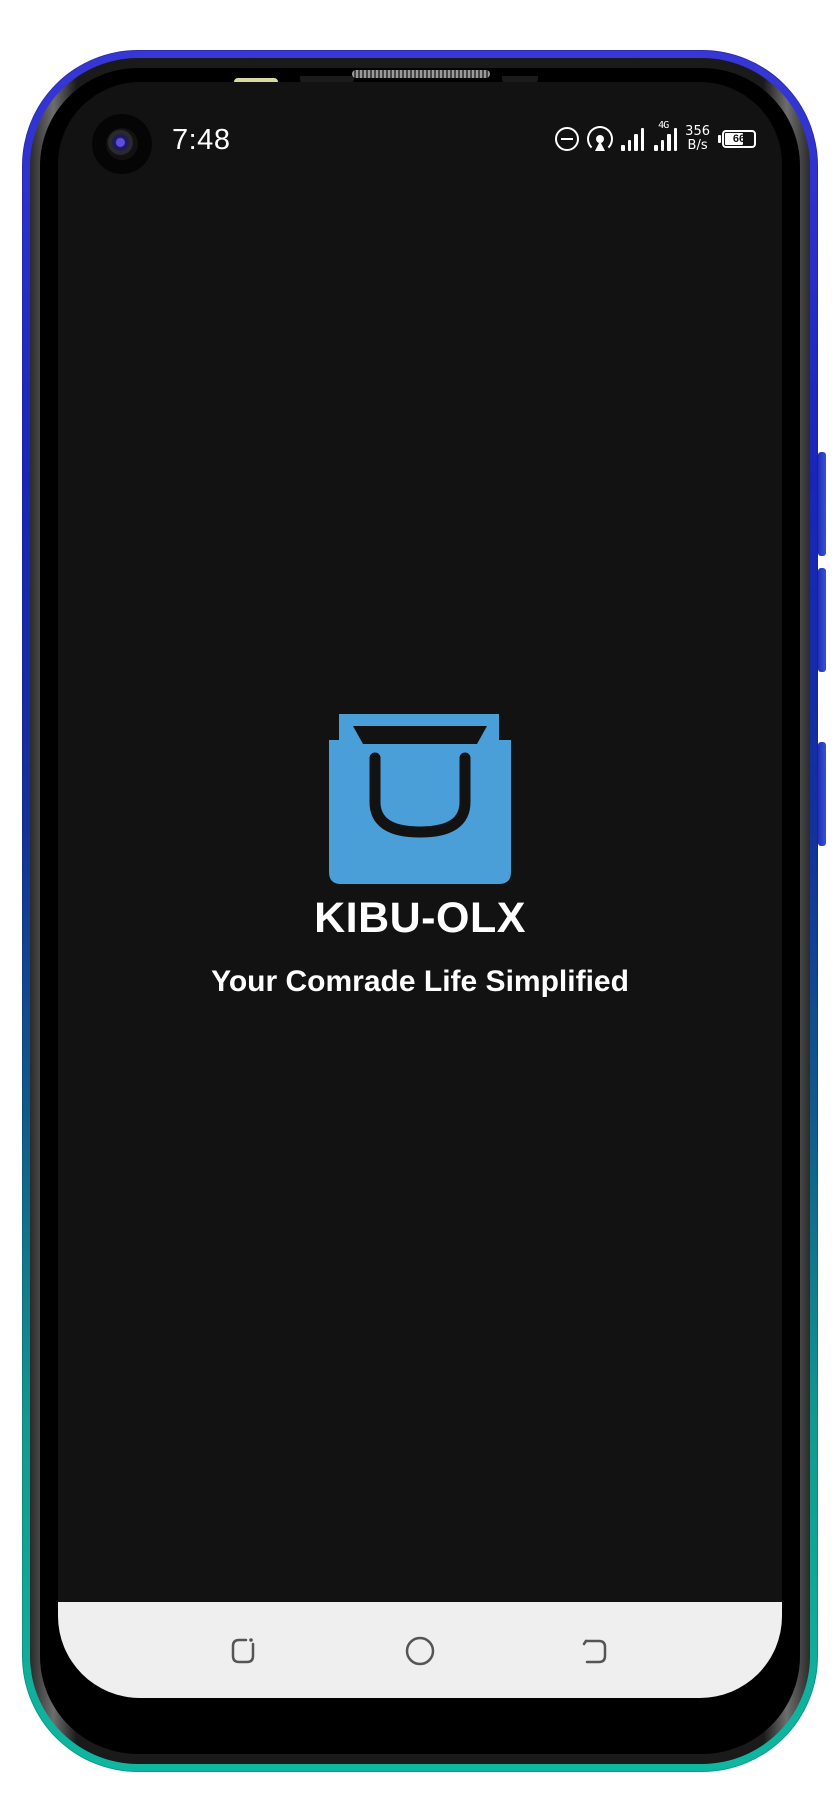 Image resolution: width=840 pixels, height=1800 pixels. What do you see at coordinates (666, 136) in the screenshot?
I see `signal-icon: 4G` at bounding box center [666, 136].